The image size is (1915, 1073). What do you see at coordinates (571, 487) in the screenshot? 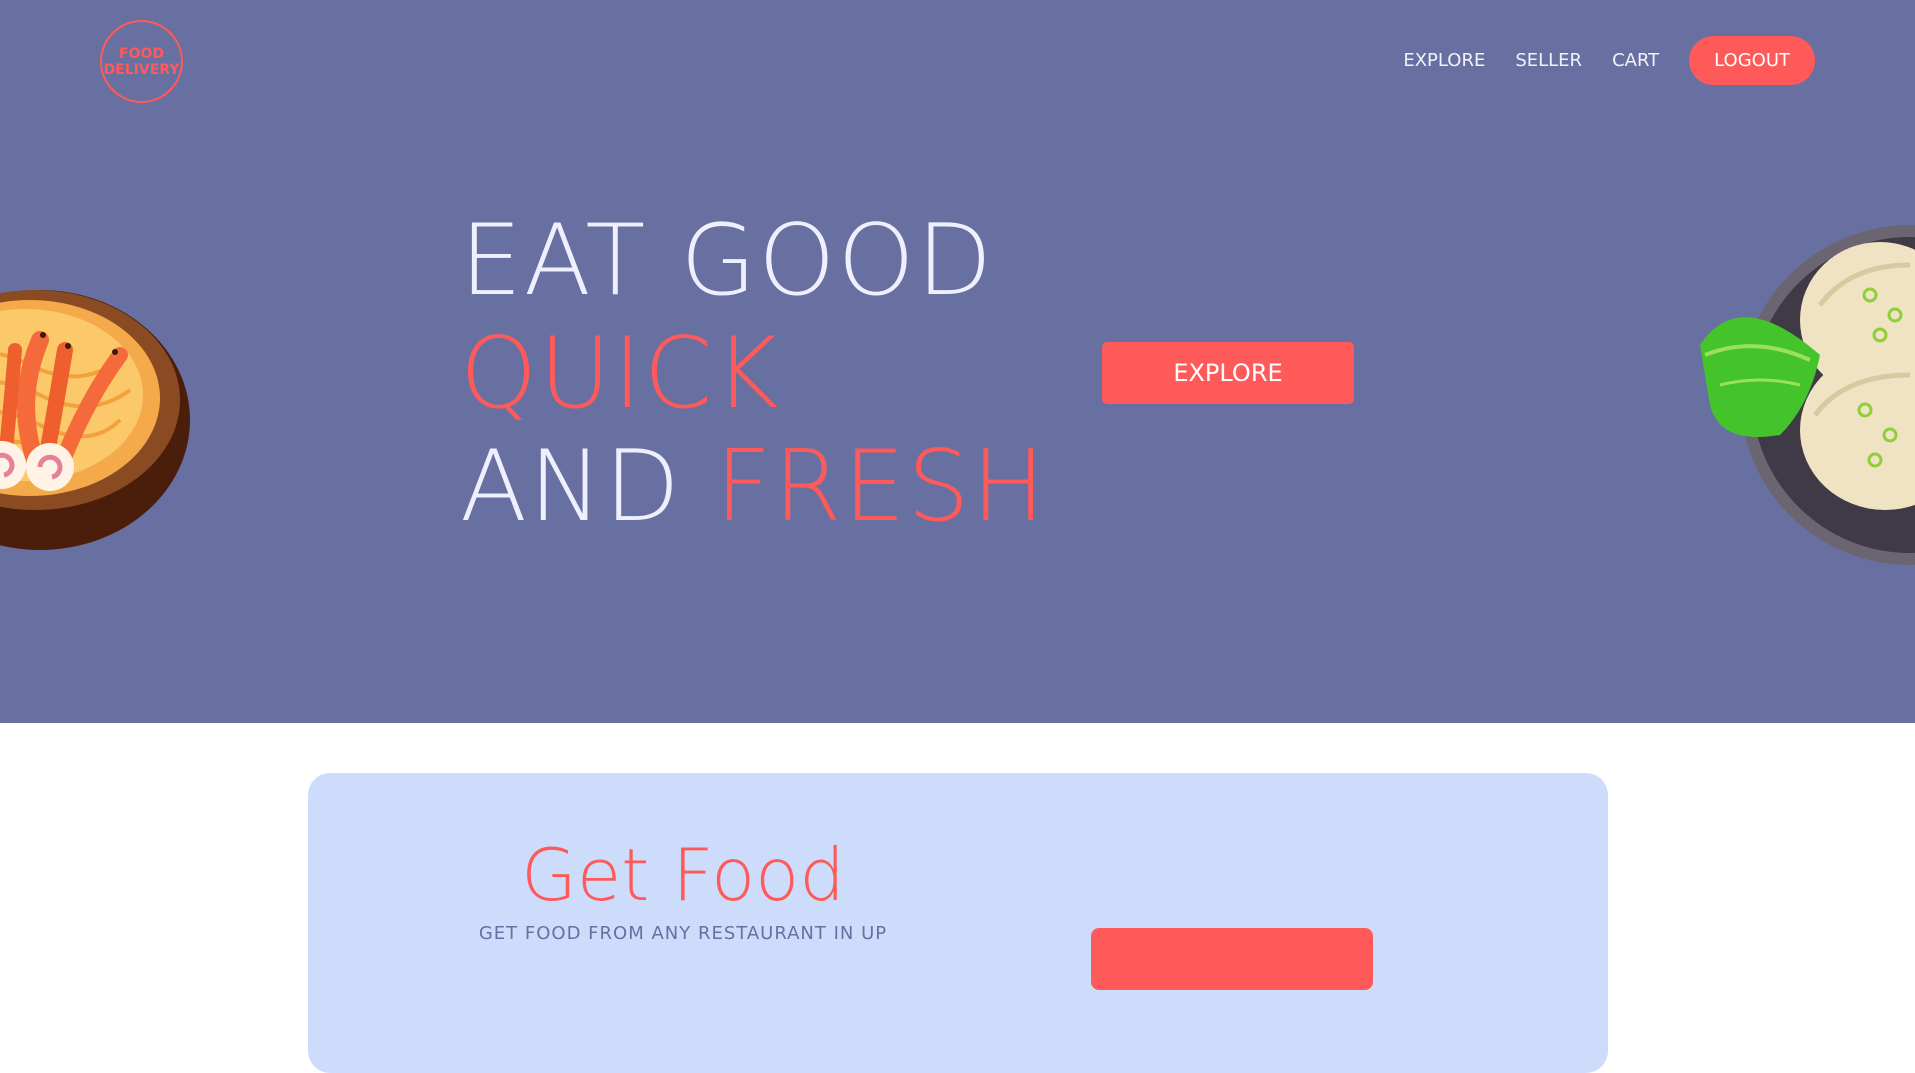
I see `headline-line-3-a: AND` at bounding box center [571, 487].